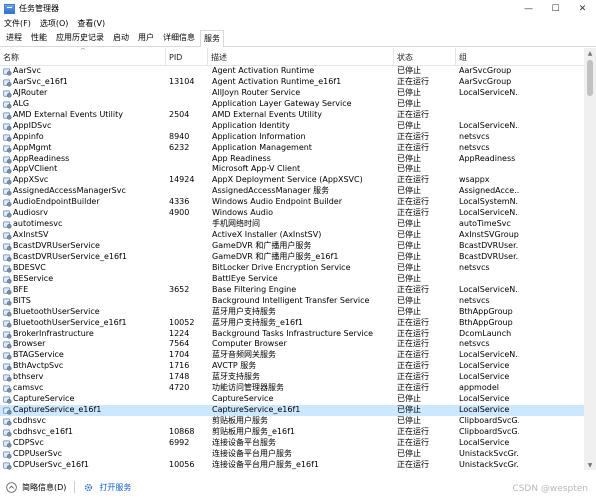 Image resolution: width=596 pixels, height=500 pixels. What do you see at coordinates (244, 355) in the screenshot?
I see `service-description: 蓝牙音频网关服务` at bounding box center [244, 355].